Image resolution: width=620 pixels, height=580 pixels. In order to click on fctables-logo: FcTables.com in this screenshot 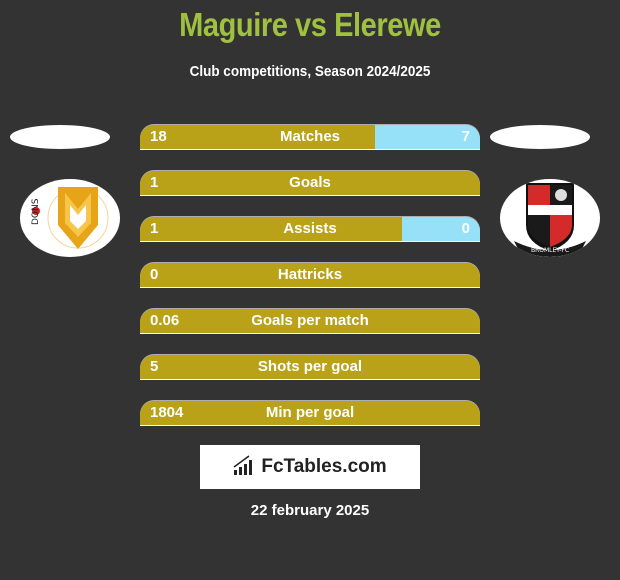, I will do `click(310, 467)`.